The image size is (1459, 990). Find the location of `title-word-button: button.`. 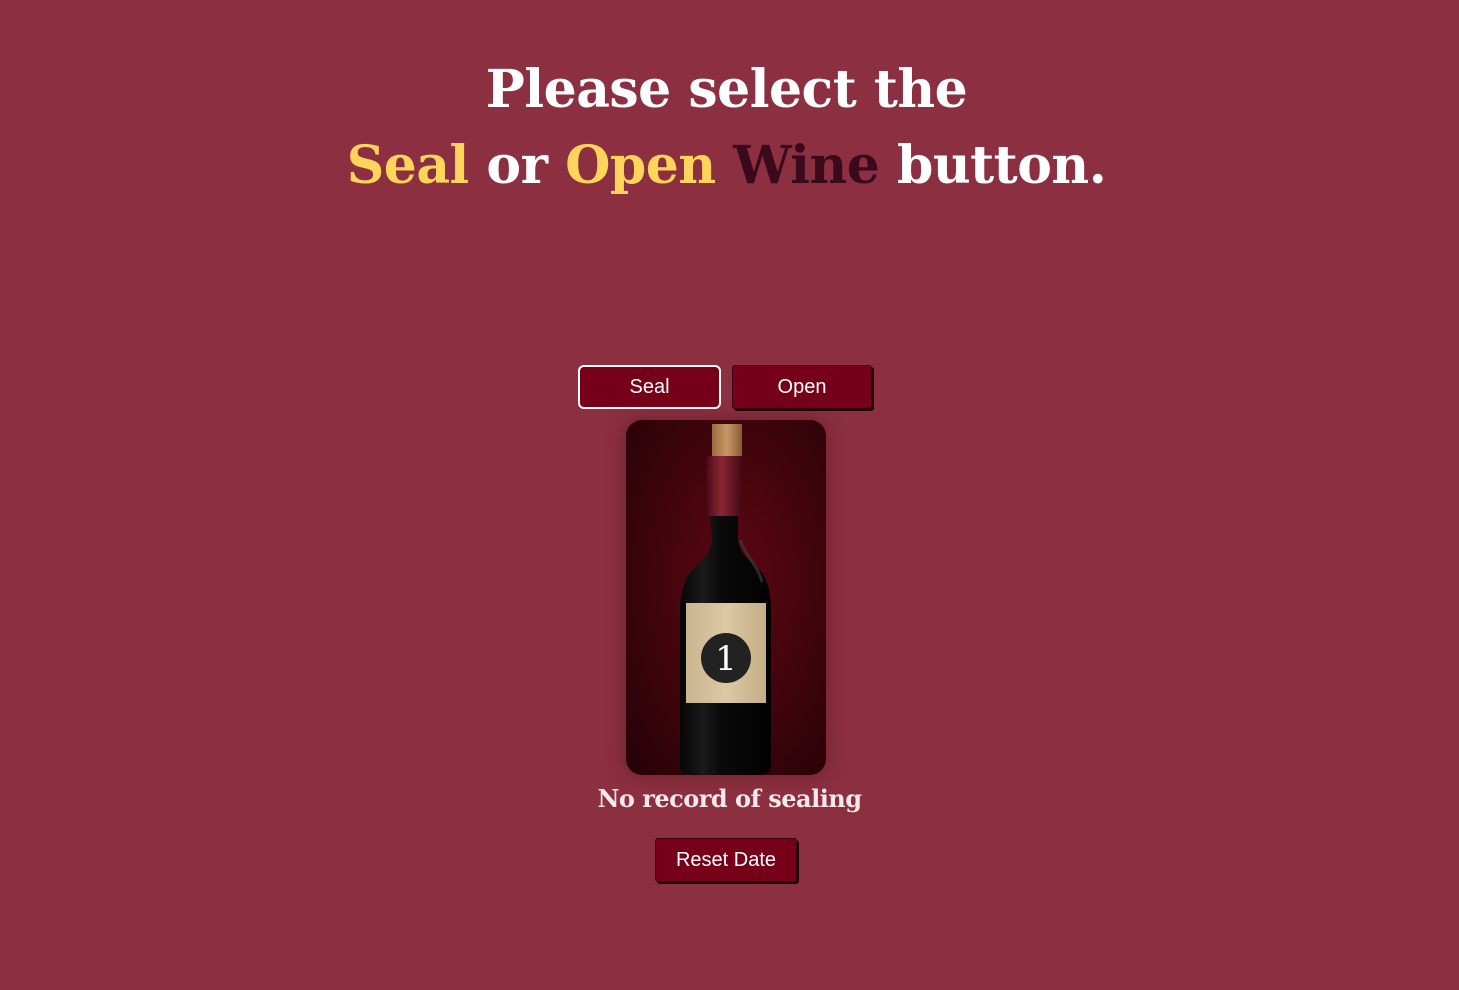

title-word-button: button. is located at coordinates (1002, 165).